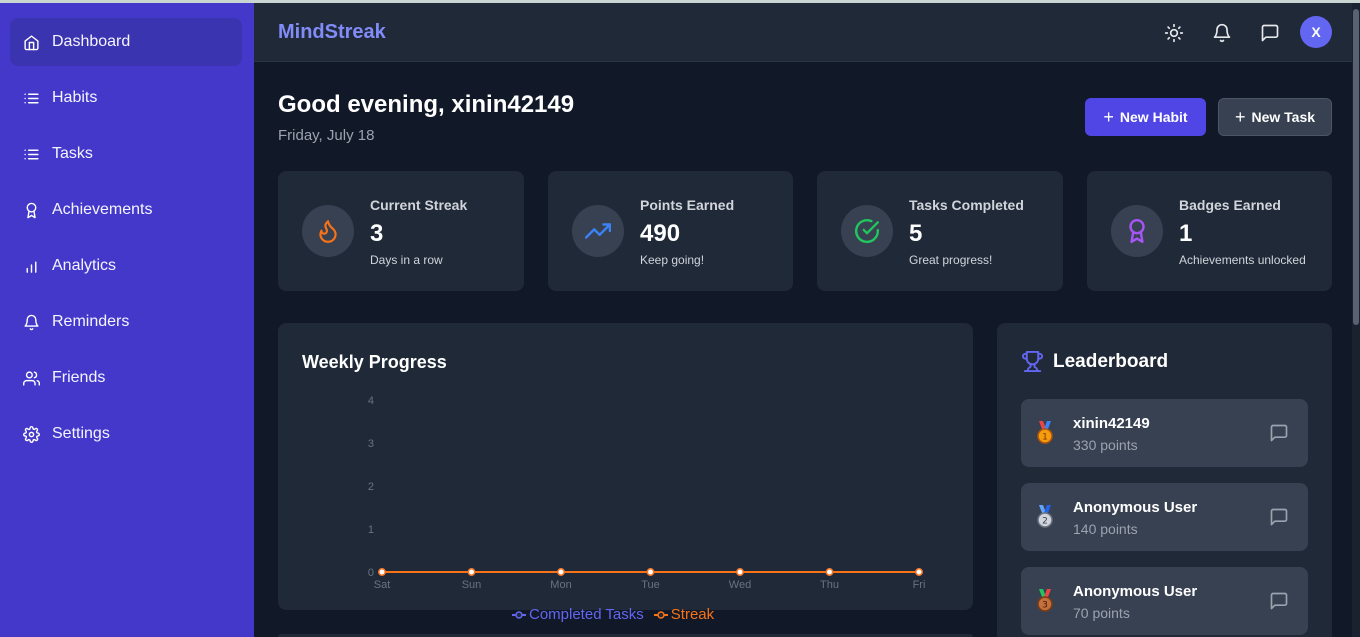 This screenshot has width=1360, height=637. Describe the element at coordinates (1164, 517) in the screenshot. I see `leaderboard-entry: 2 Anonymous User 140 points` at that location.